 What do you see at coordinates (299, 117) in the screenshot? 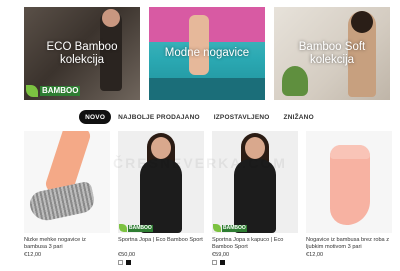
I see `tab-znizano: ZNIŽANO` at bounding box center [299, 117].